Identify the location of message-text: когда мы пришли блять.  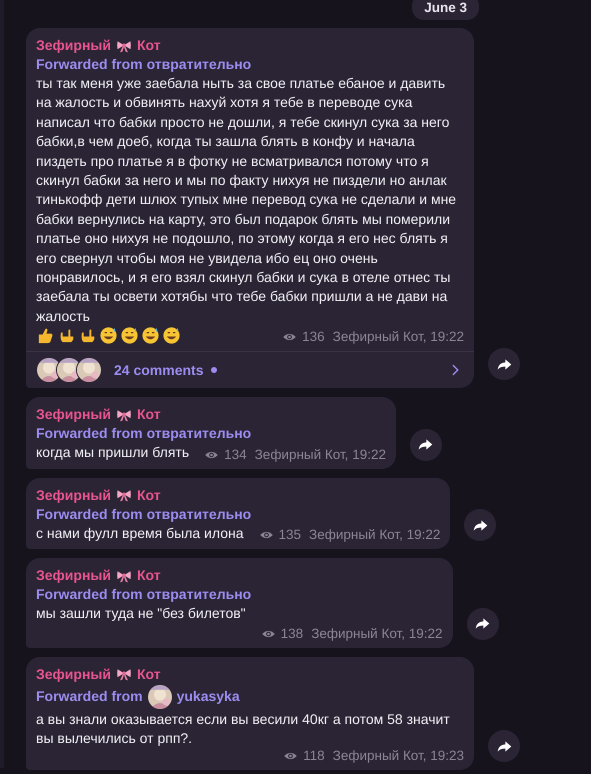
(113, 452).